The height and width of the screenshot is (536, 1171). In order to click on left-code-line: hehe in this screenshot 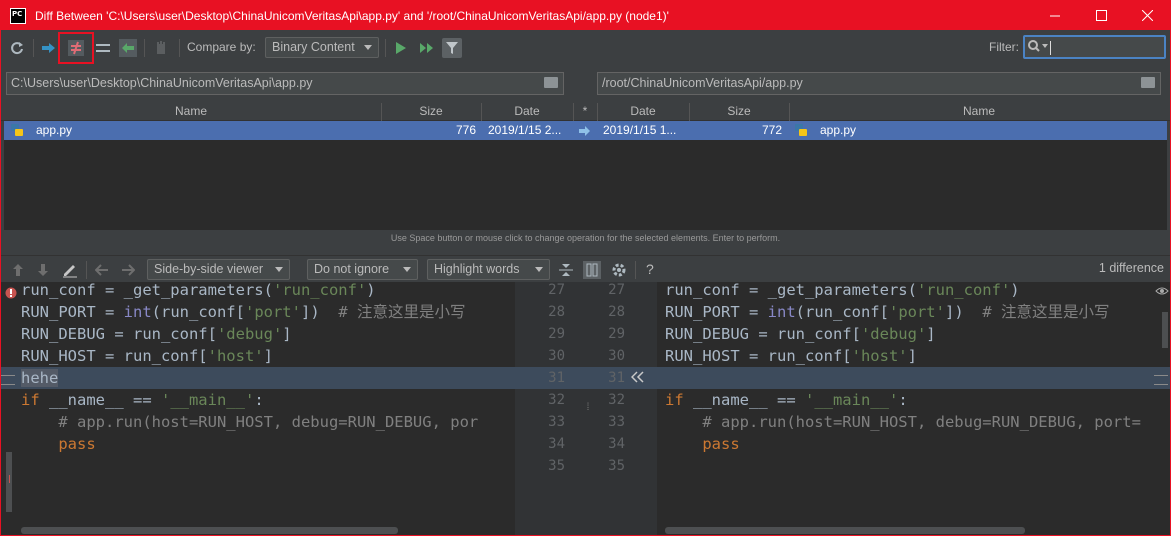, I will do `click(258, 378)`.